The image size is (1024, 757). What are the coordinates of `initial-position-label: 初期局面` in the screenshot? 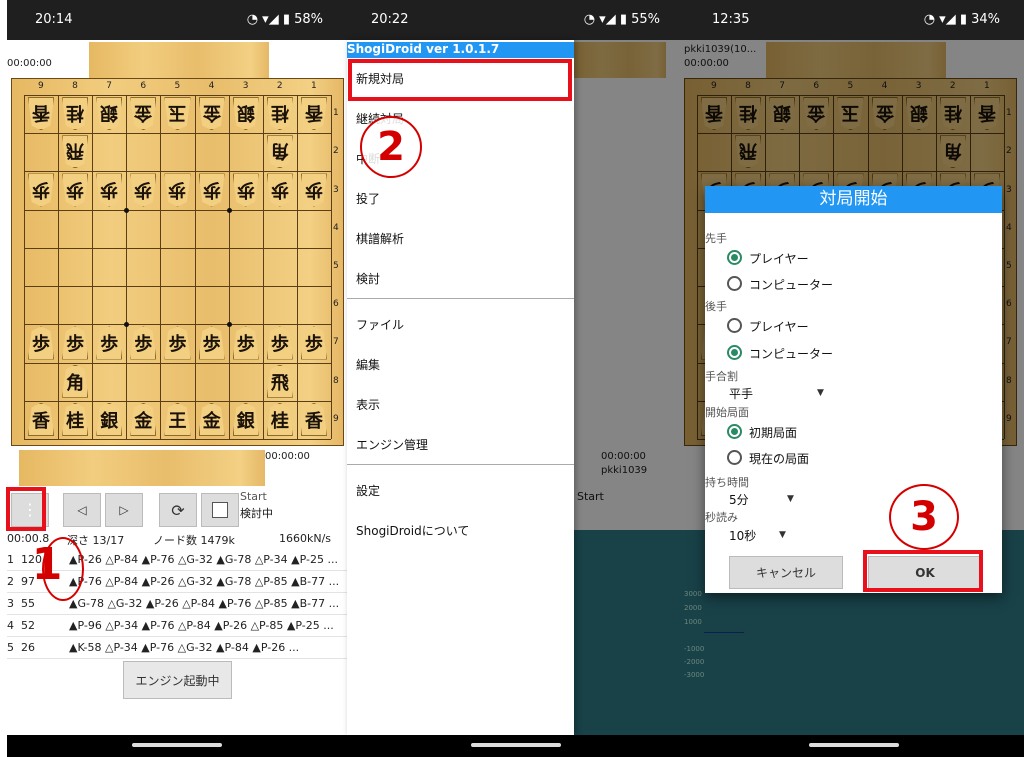 It's located at (773, 433).